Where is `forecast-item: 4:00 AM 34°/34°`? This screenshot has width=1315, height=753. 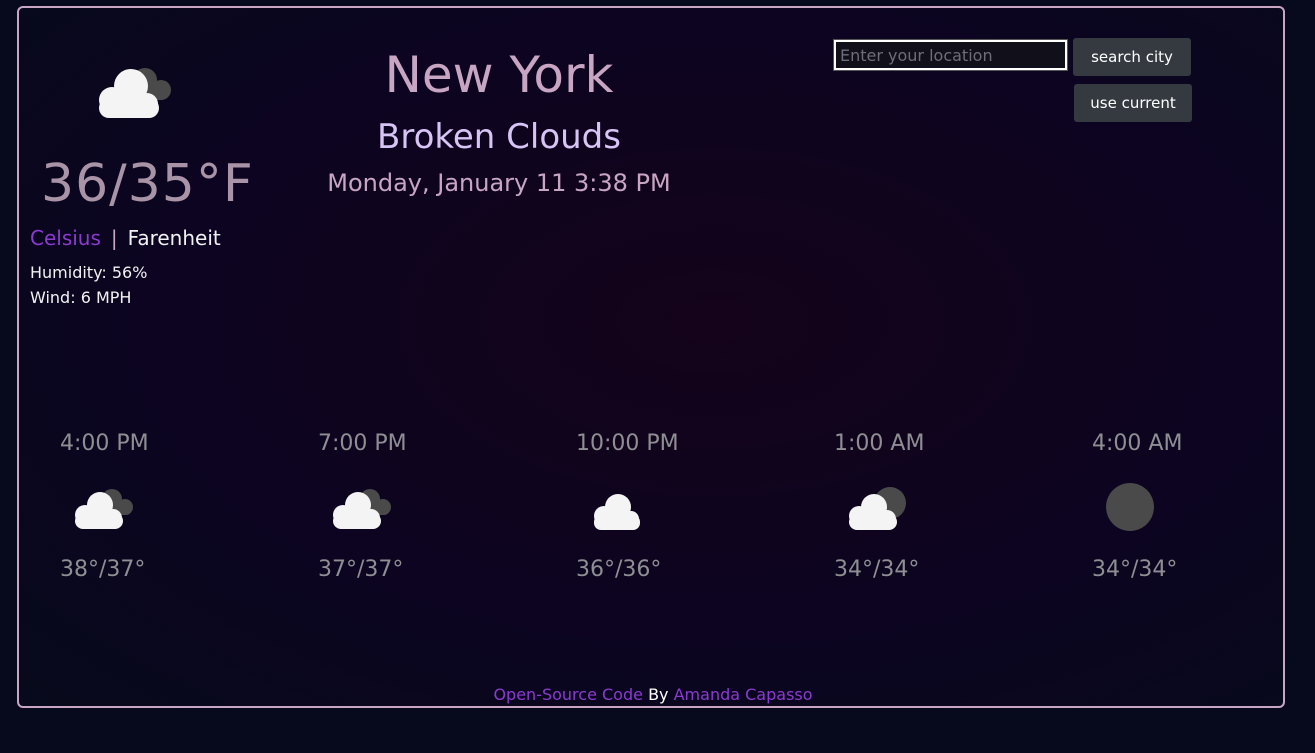 forecast-item: 4:00 AM 34°/34° is located at coordinates (1192, 507).